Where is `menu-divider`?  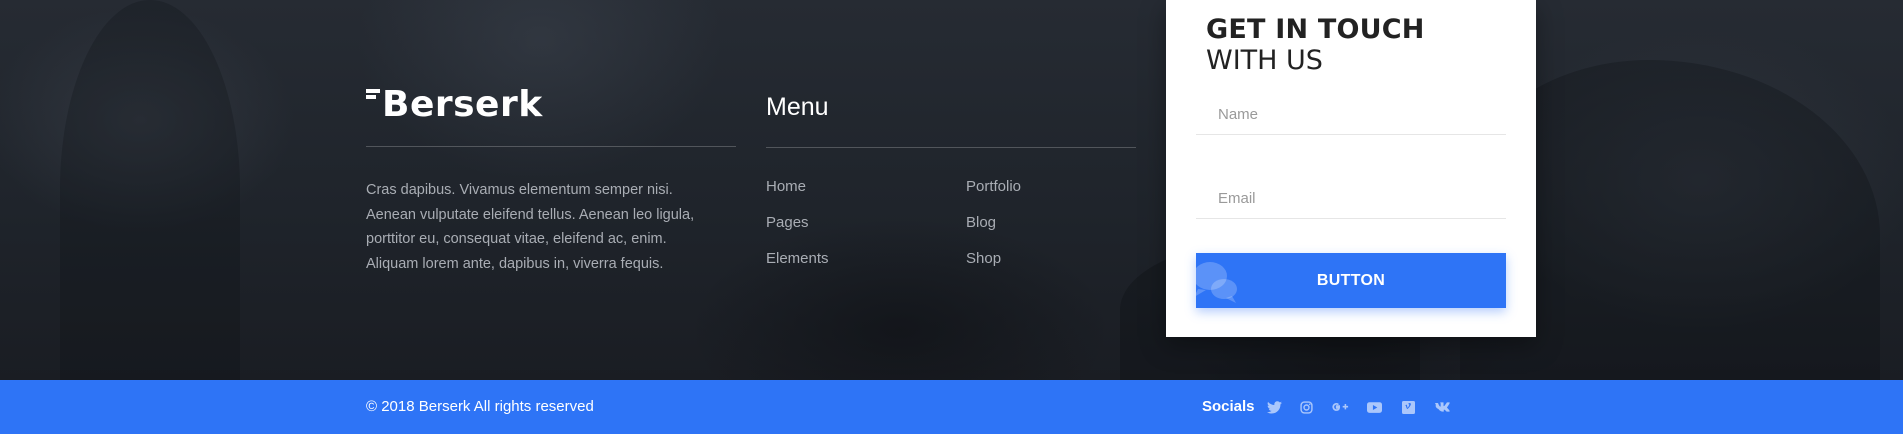
menu-divider is located at coordinates (951, 147).